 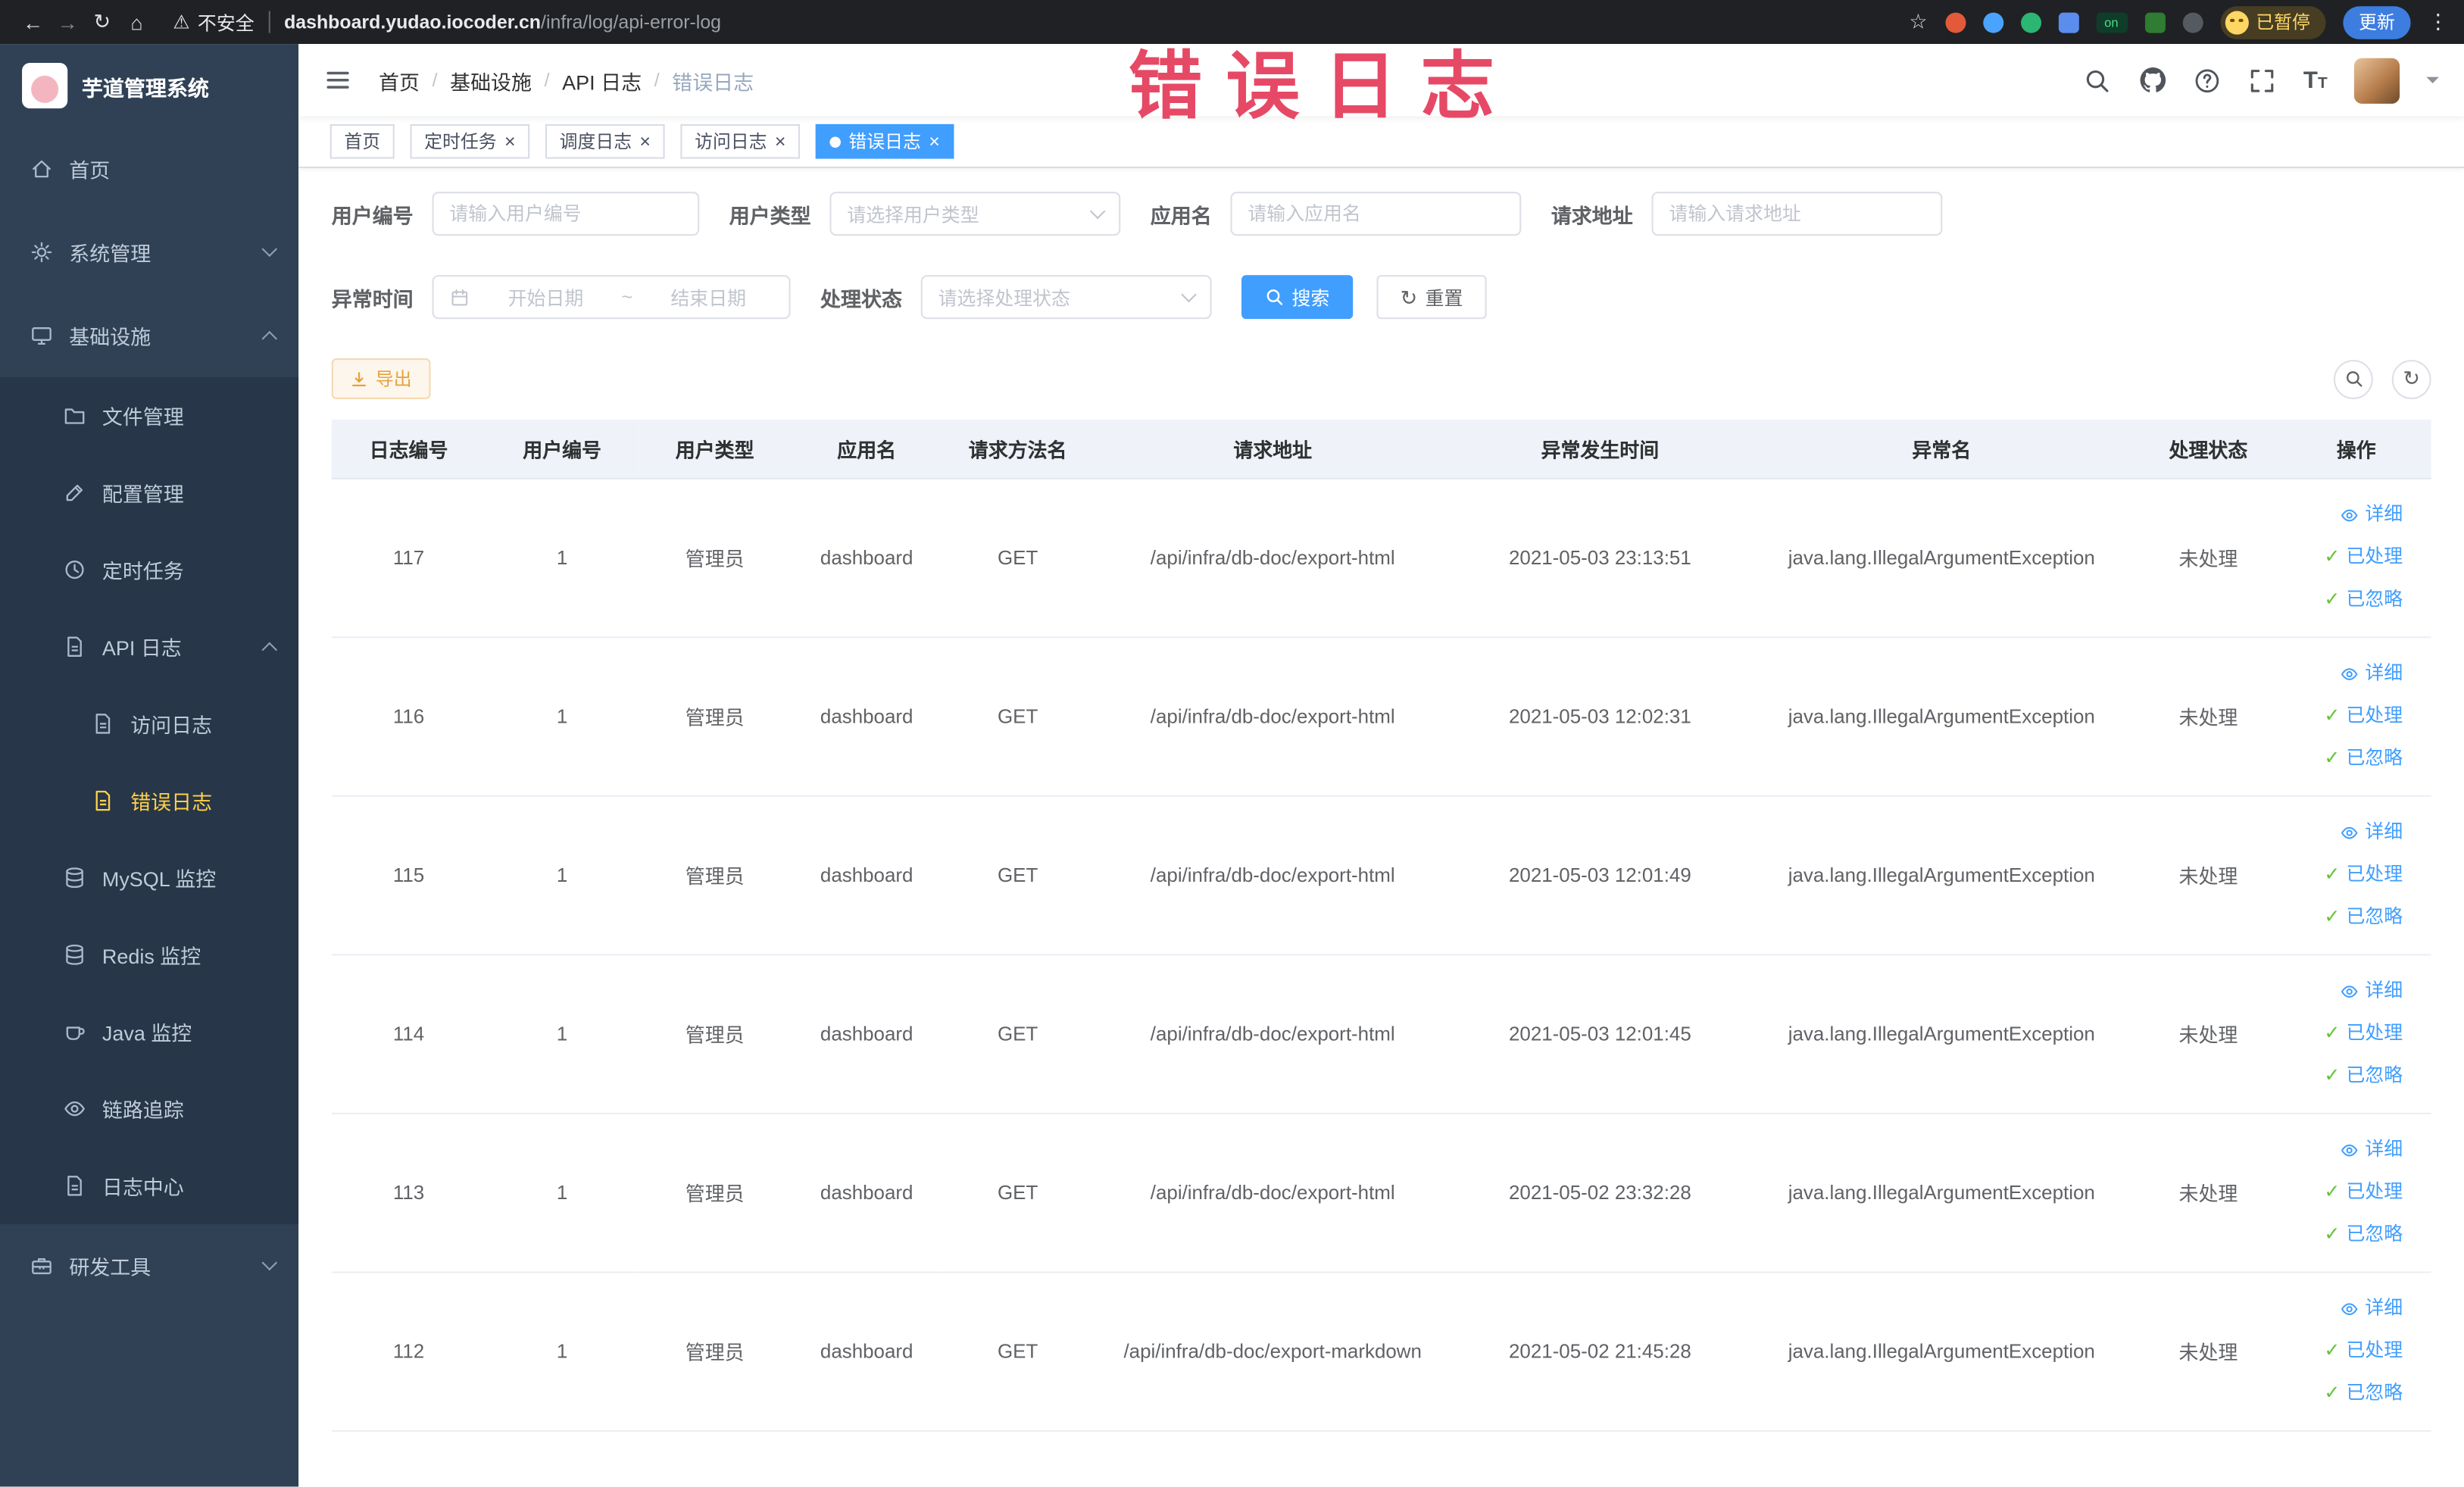 I want to click on sidebar-item-file-manage: 文件管理, so click(x=149, y=416).